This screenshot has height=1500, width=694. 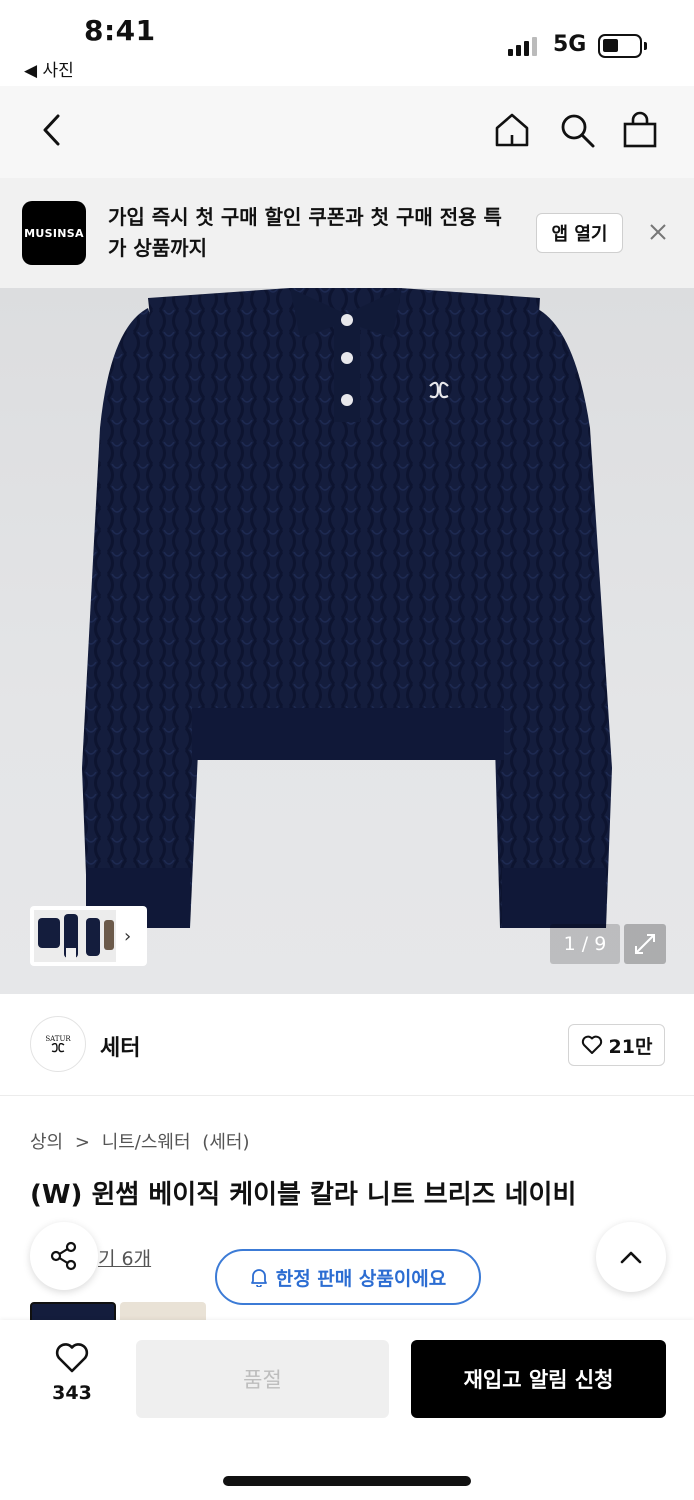 What do you see at coordinates (72, 1393) in the screenshot?
I see `wishlist-count: 343` at bounding box center [72, 1393].